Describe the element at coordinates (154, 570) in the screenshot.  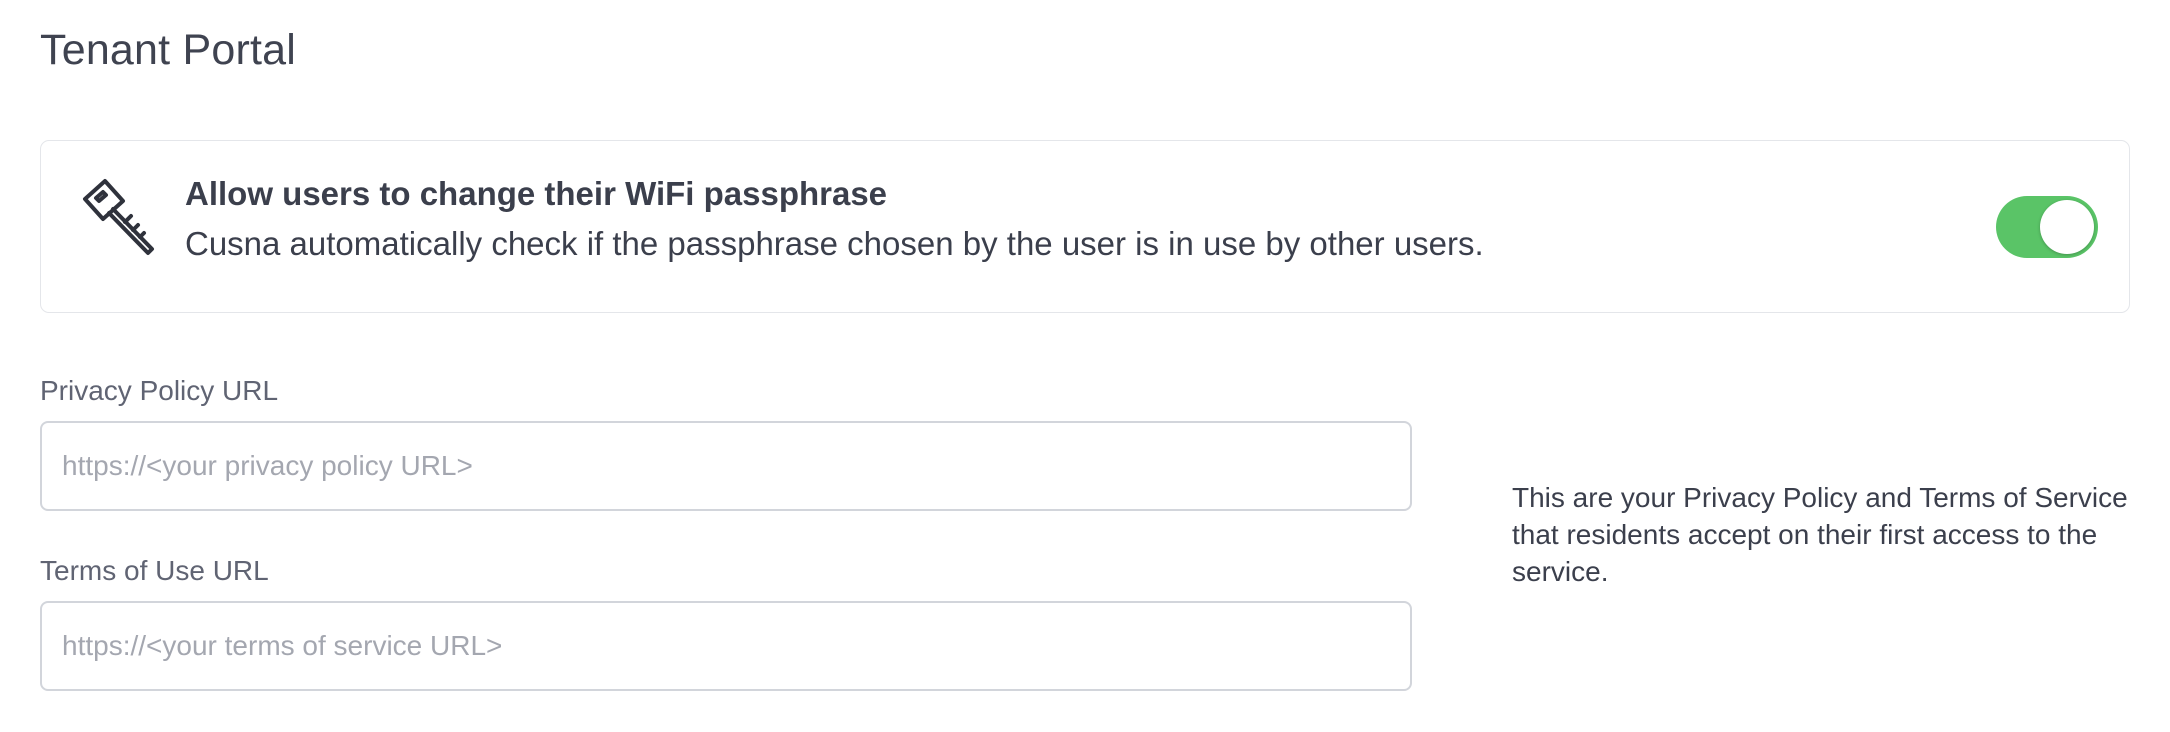
I see `terms-of-use-label: Terms of Use URL` at that location.